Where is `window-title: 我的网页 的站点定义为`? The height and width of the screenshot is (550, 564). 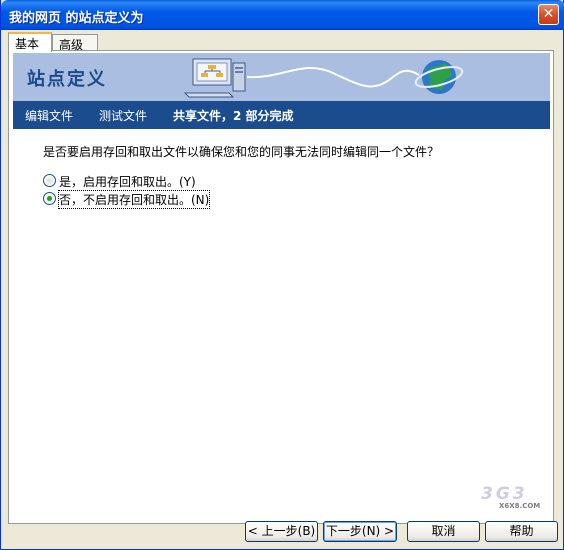
window-title: 我的网页 的站点定义为 is located at coordinates (76, 18).